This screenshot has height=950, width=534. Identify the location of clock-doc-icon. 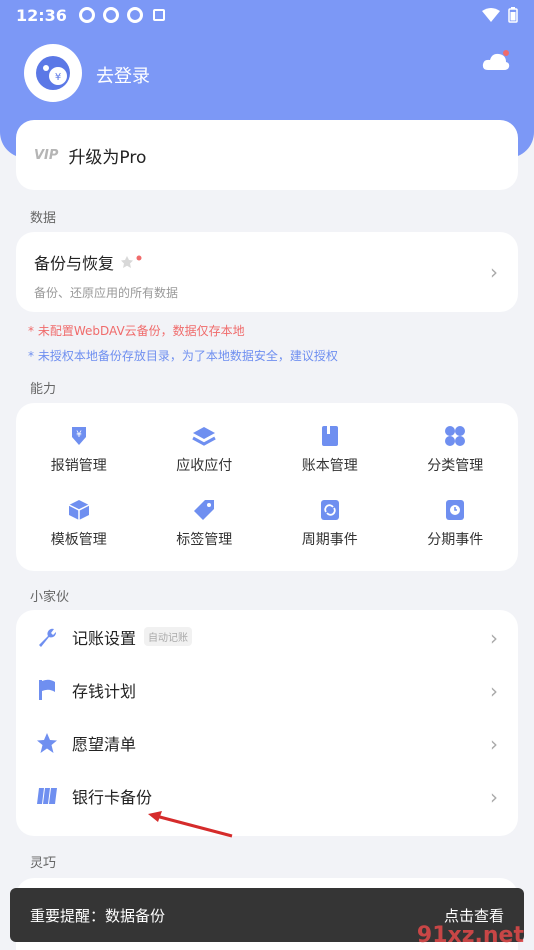
(455, 510).